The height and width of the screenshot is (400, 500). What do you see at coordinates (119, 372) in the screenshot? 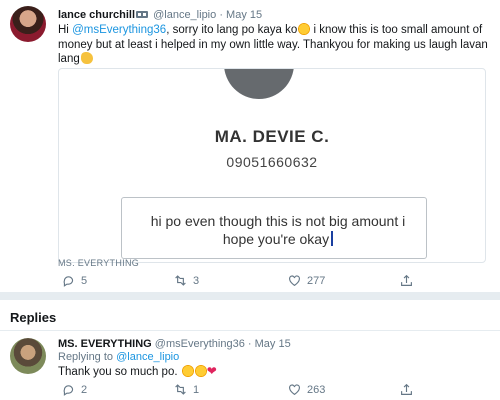
I see `reply-text-content: Thank you so much po.` at bounding box center [119, 372].